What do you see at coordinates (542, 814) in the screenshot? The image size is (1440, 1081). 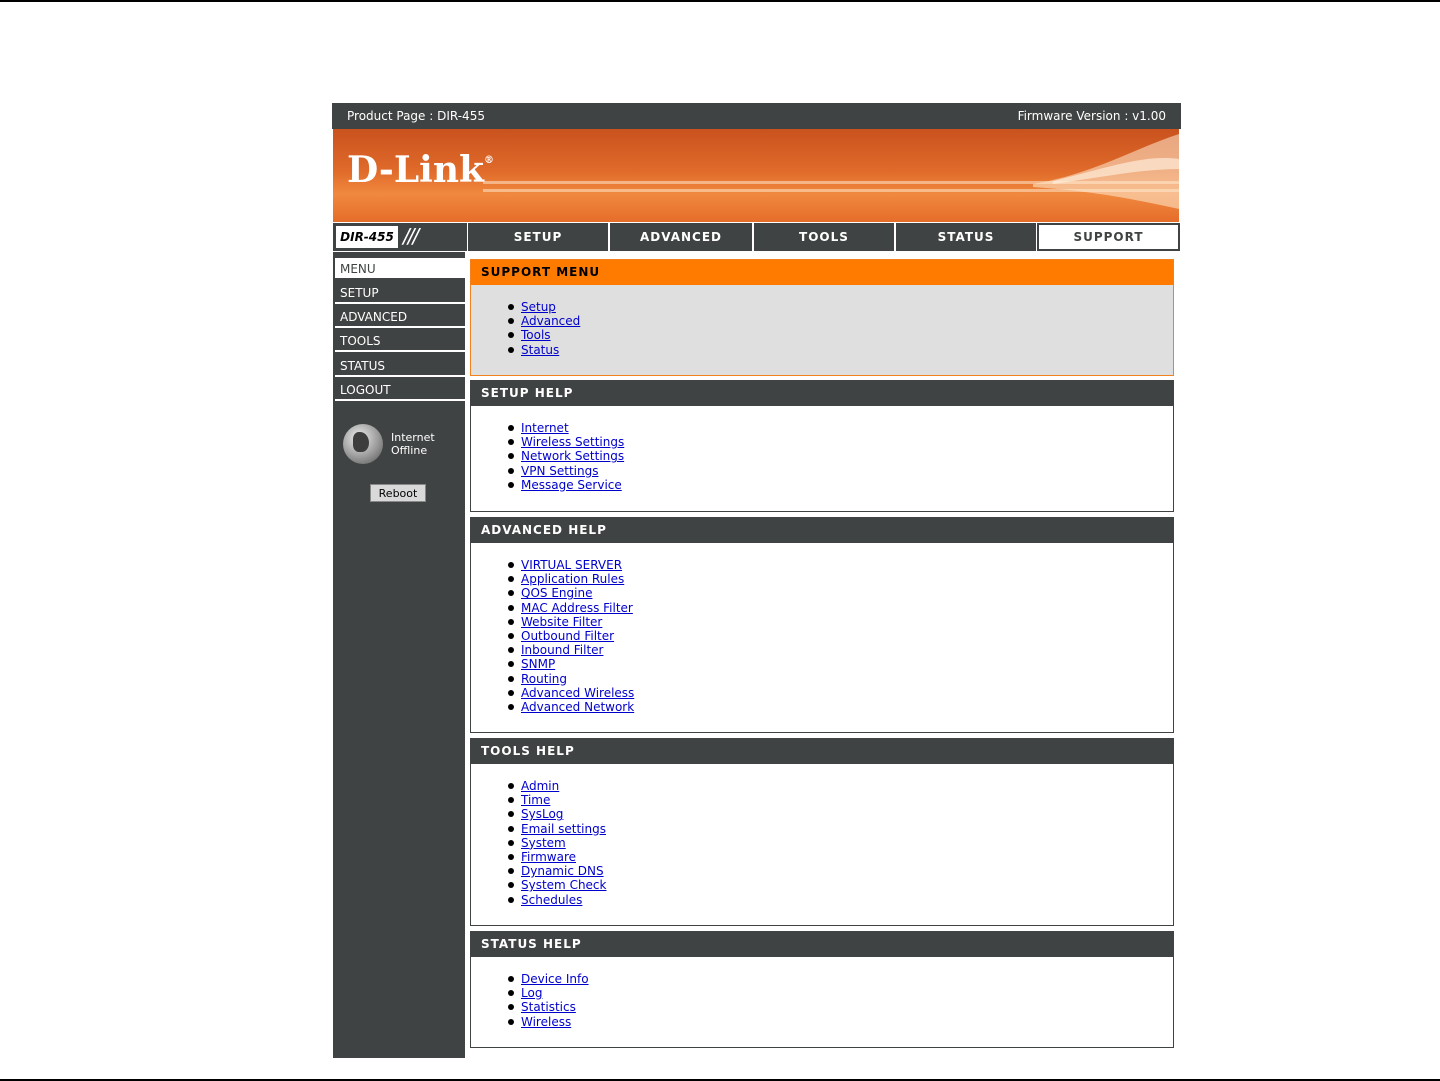 I see `link-syslog: SysLog` at bounding box center [542, 814].